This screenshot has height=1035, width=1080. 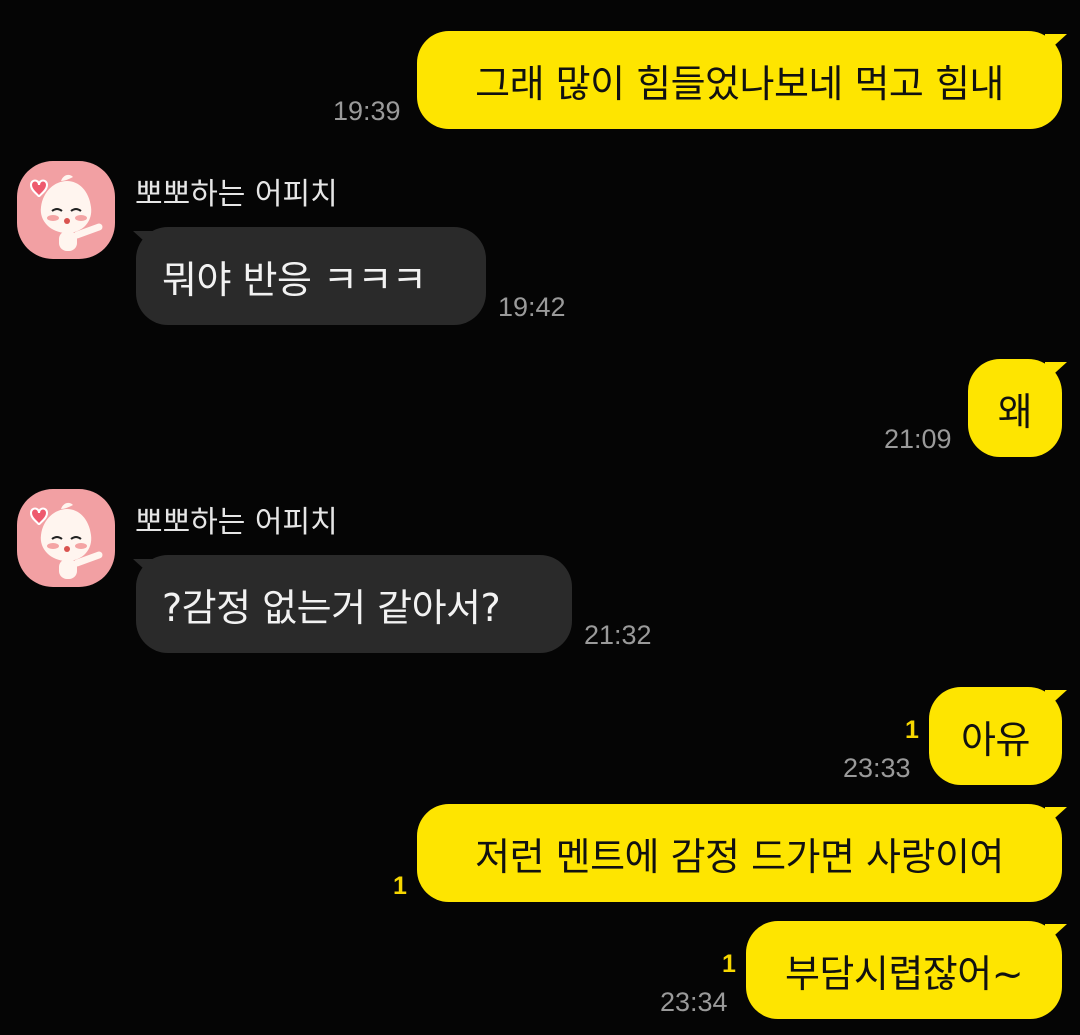 What do you see at coordinates (532, 307) in the screenshot?
I see `message-time: 19:42` at bounding box center [532, 307].